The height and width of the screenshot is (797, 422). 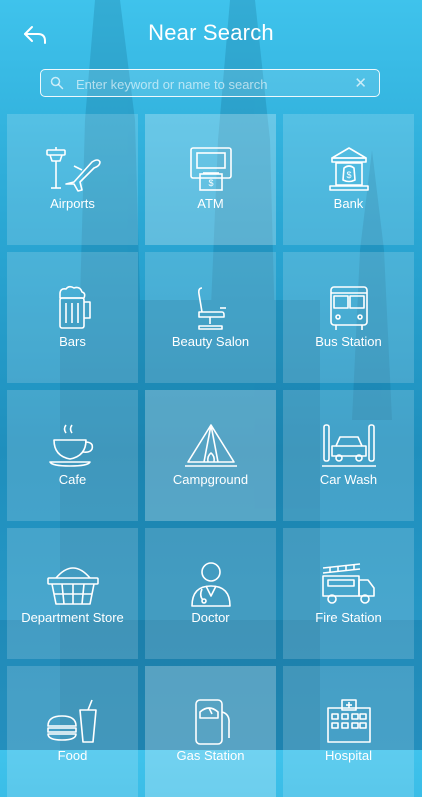 I want to click on search-input, so click(x=211, y=84).